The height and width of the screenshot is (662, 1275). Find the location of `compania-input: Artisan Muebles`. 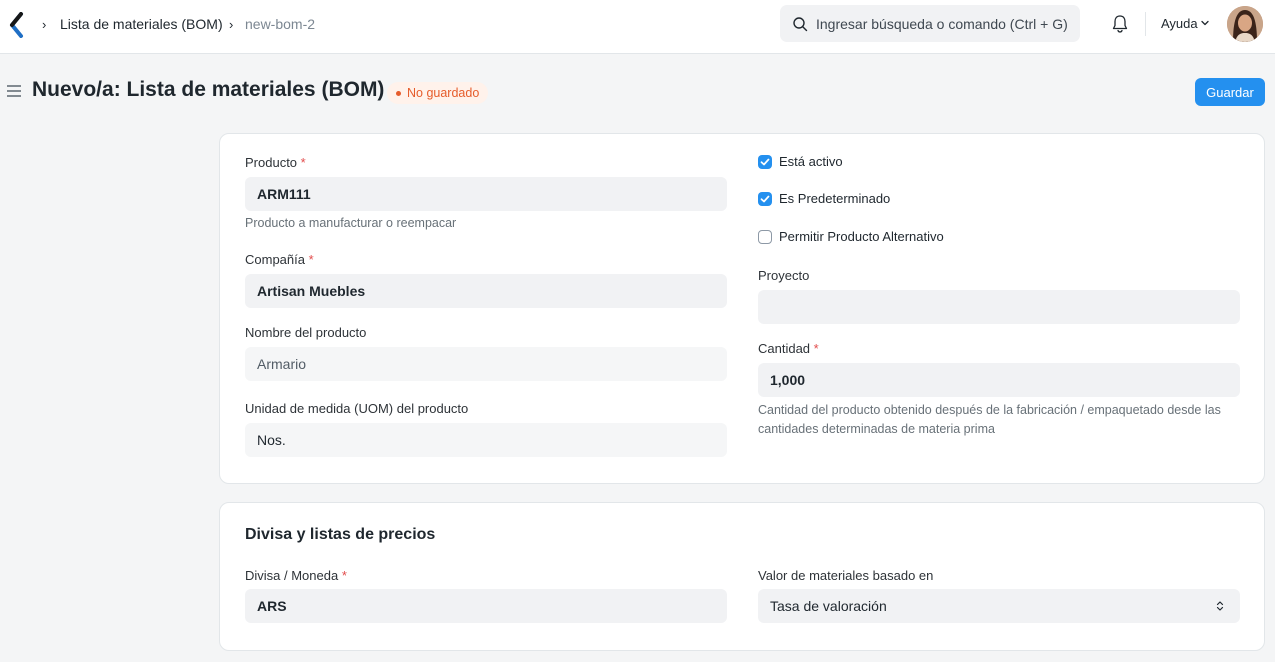

compania-input: Artisan Muebles is located at coordinates (486, 291).